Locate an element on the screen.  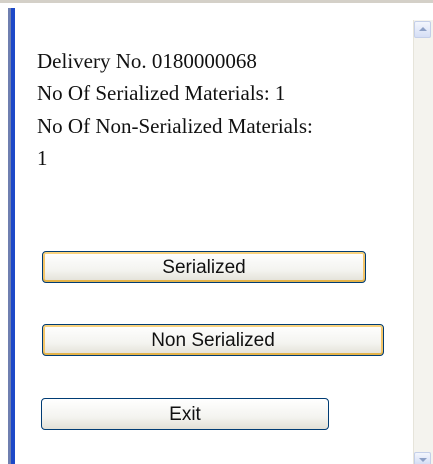
serialized-count-text: No Of Serialized Materials: 1 is located at coordinates (161, 93).